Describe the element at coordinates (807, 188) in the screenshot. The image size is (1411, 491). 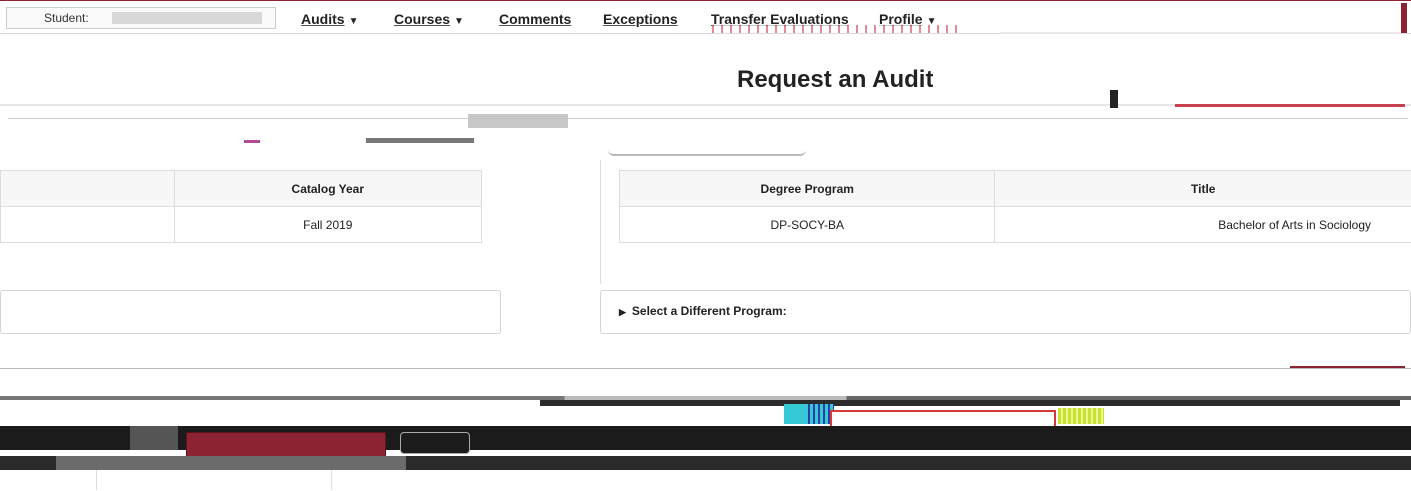
I see `table-header-degree-program: Degree Program` at that location.